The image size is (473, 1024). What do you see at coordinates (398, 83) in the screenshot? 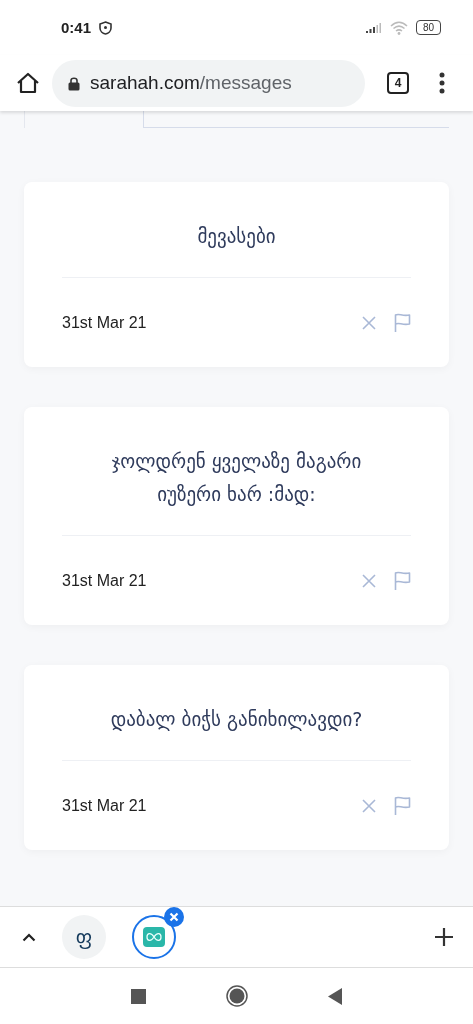
I see `tab-count-button: 4` at bounding box center [398, 83].